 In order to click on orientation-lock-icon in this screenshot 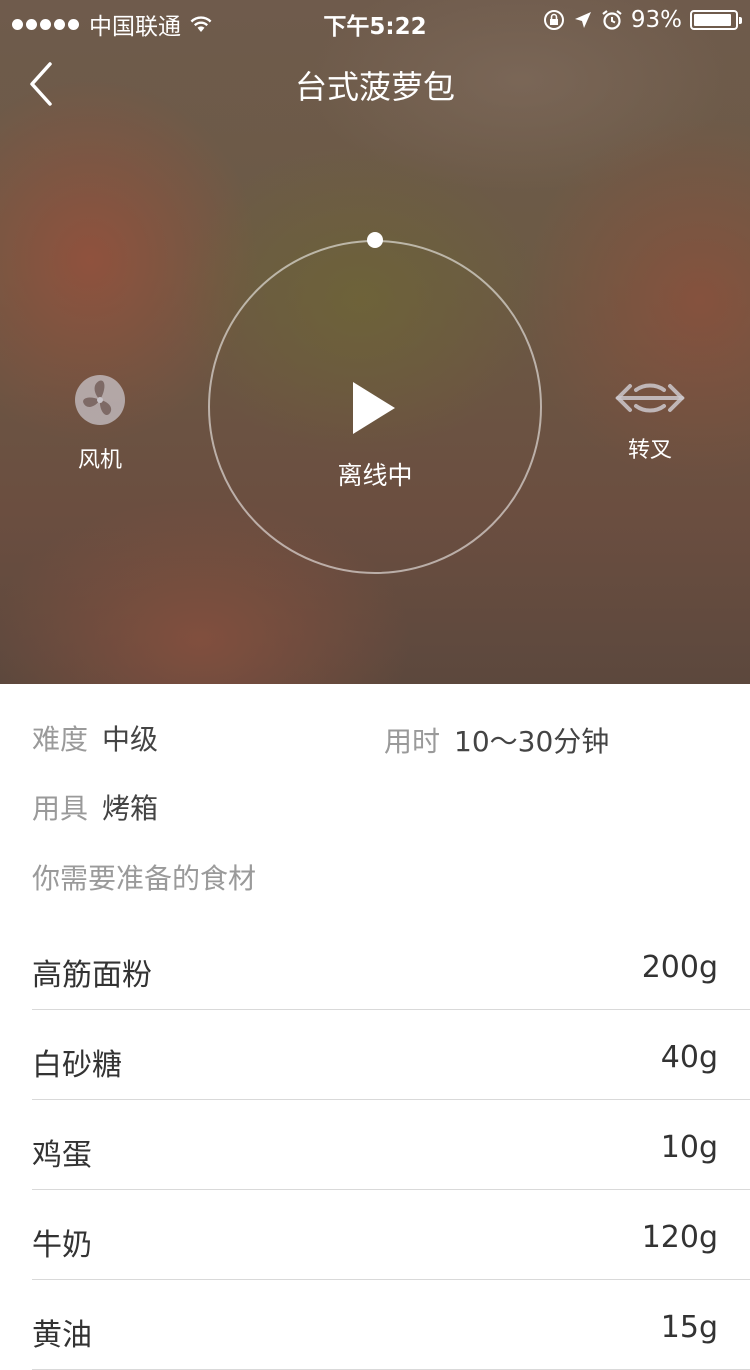, I will do `click(553, 20)`.